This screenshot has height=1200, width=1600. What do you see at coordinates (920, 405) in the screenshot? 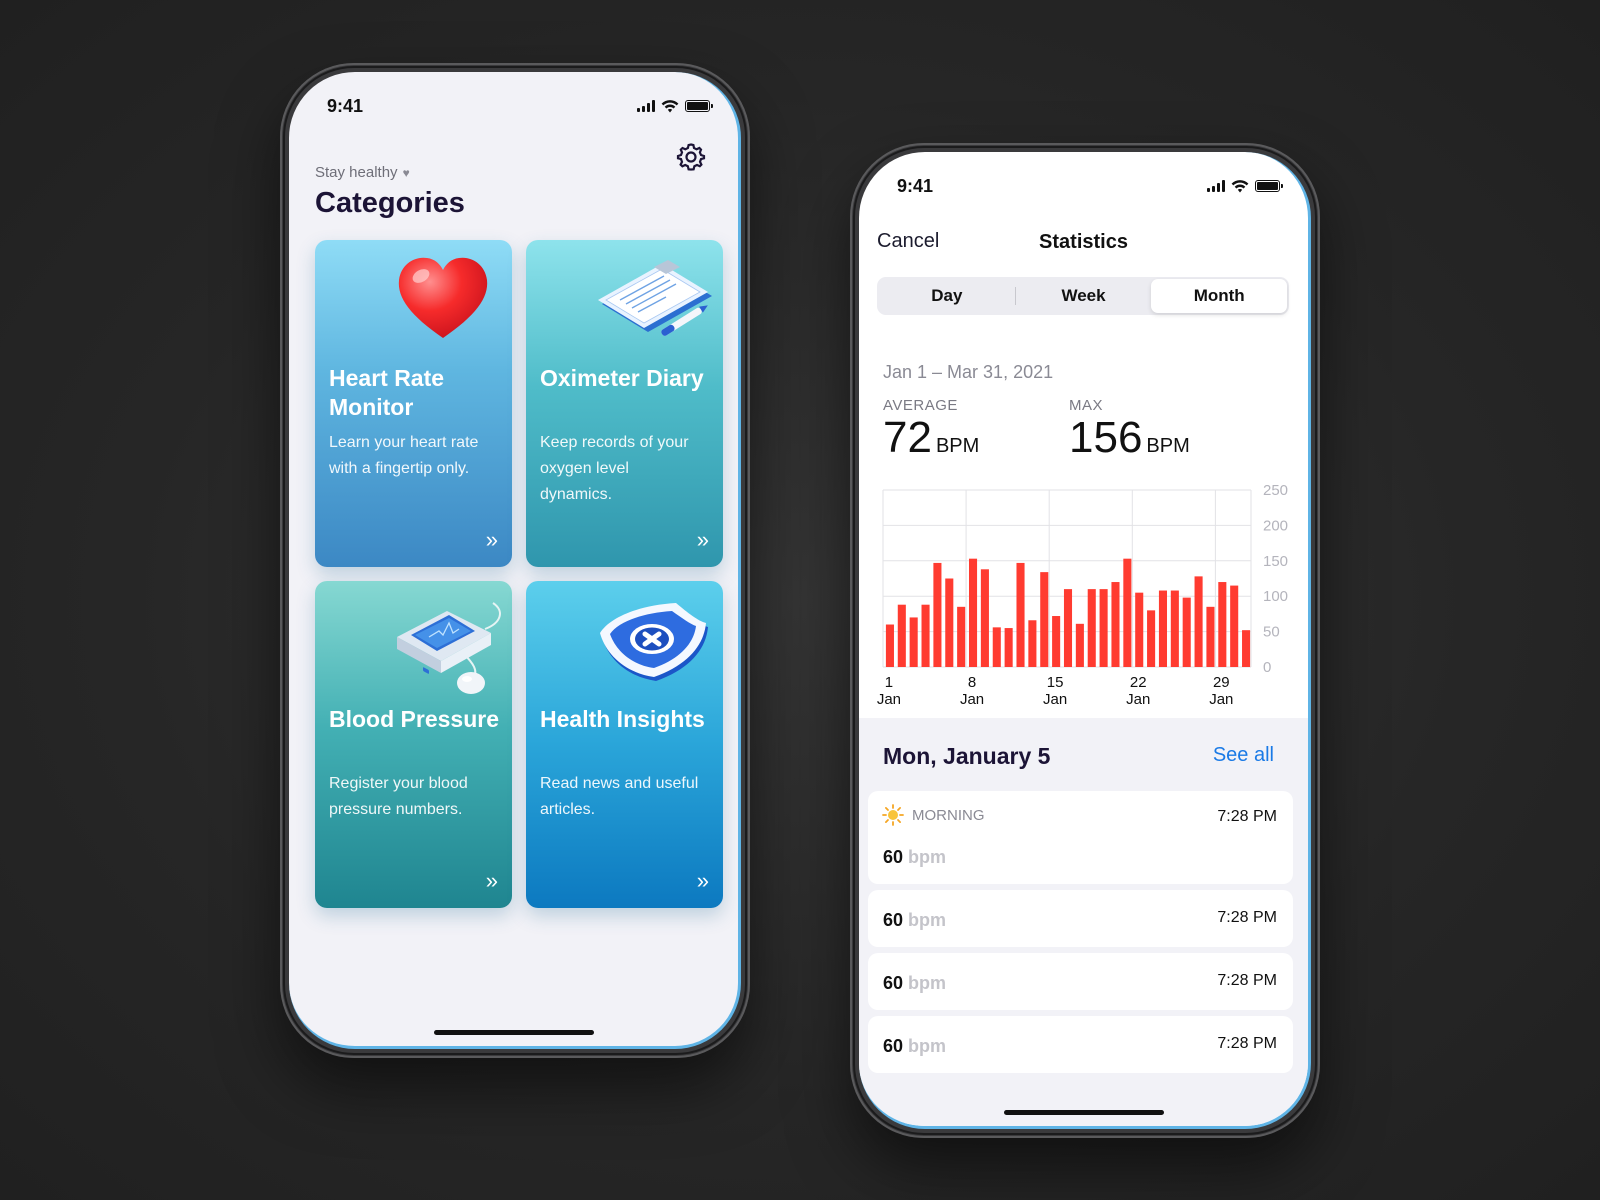
I see `average-label: AVERAGE` at bounding box center [920, 405].